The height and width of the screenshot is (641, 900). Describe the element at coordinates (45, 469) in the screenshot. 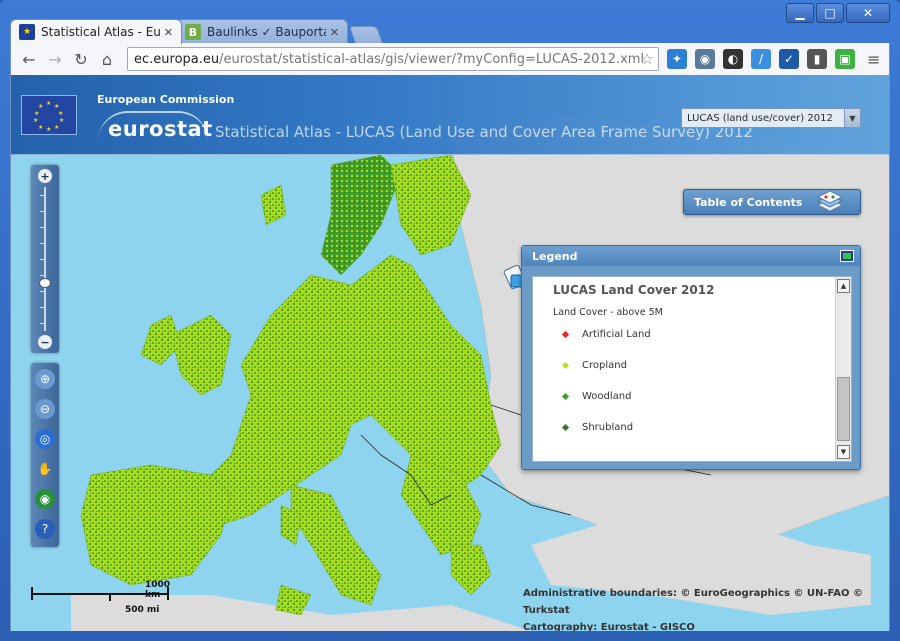

I see `pan-hand-icon: ✋` at that location.